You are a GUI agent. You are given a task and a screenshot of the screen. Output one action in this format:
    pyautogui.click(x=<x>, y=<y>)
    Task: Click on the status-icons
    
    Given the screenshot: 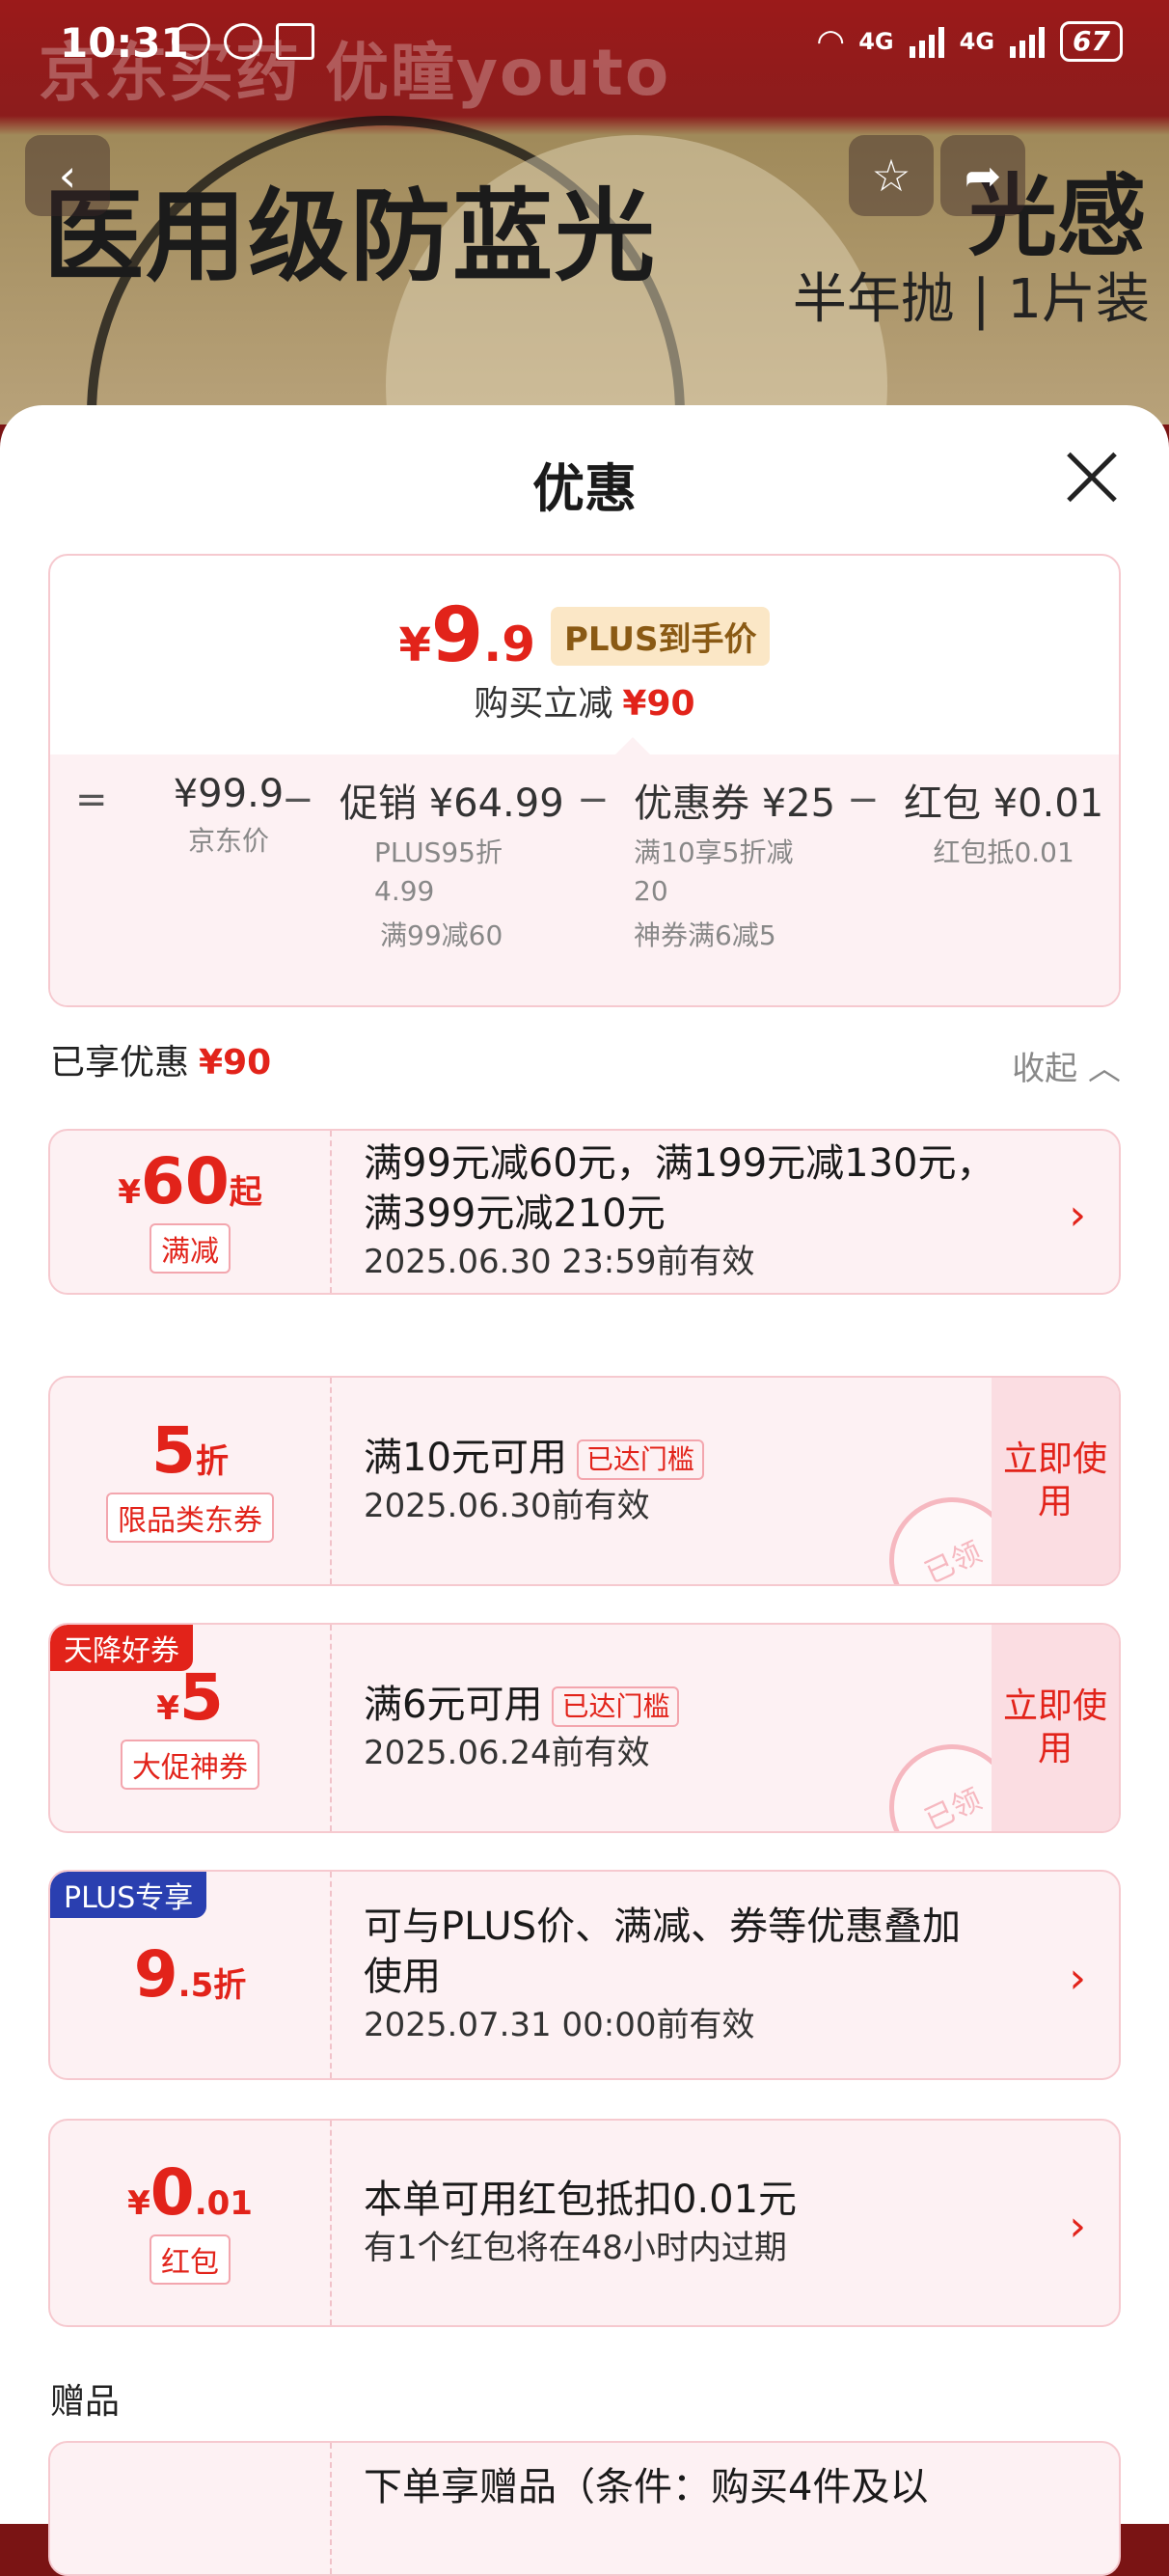 What is the action you would take?
    pyautogui.click(x=243, y=42)
    